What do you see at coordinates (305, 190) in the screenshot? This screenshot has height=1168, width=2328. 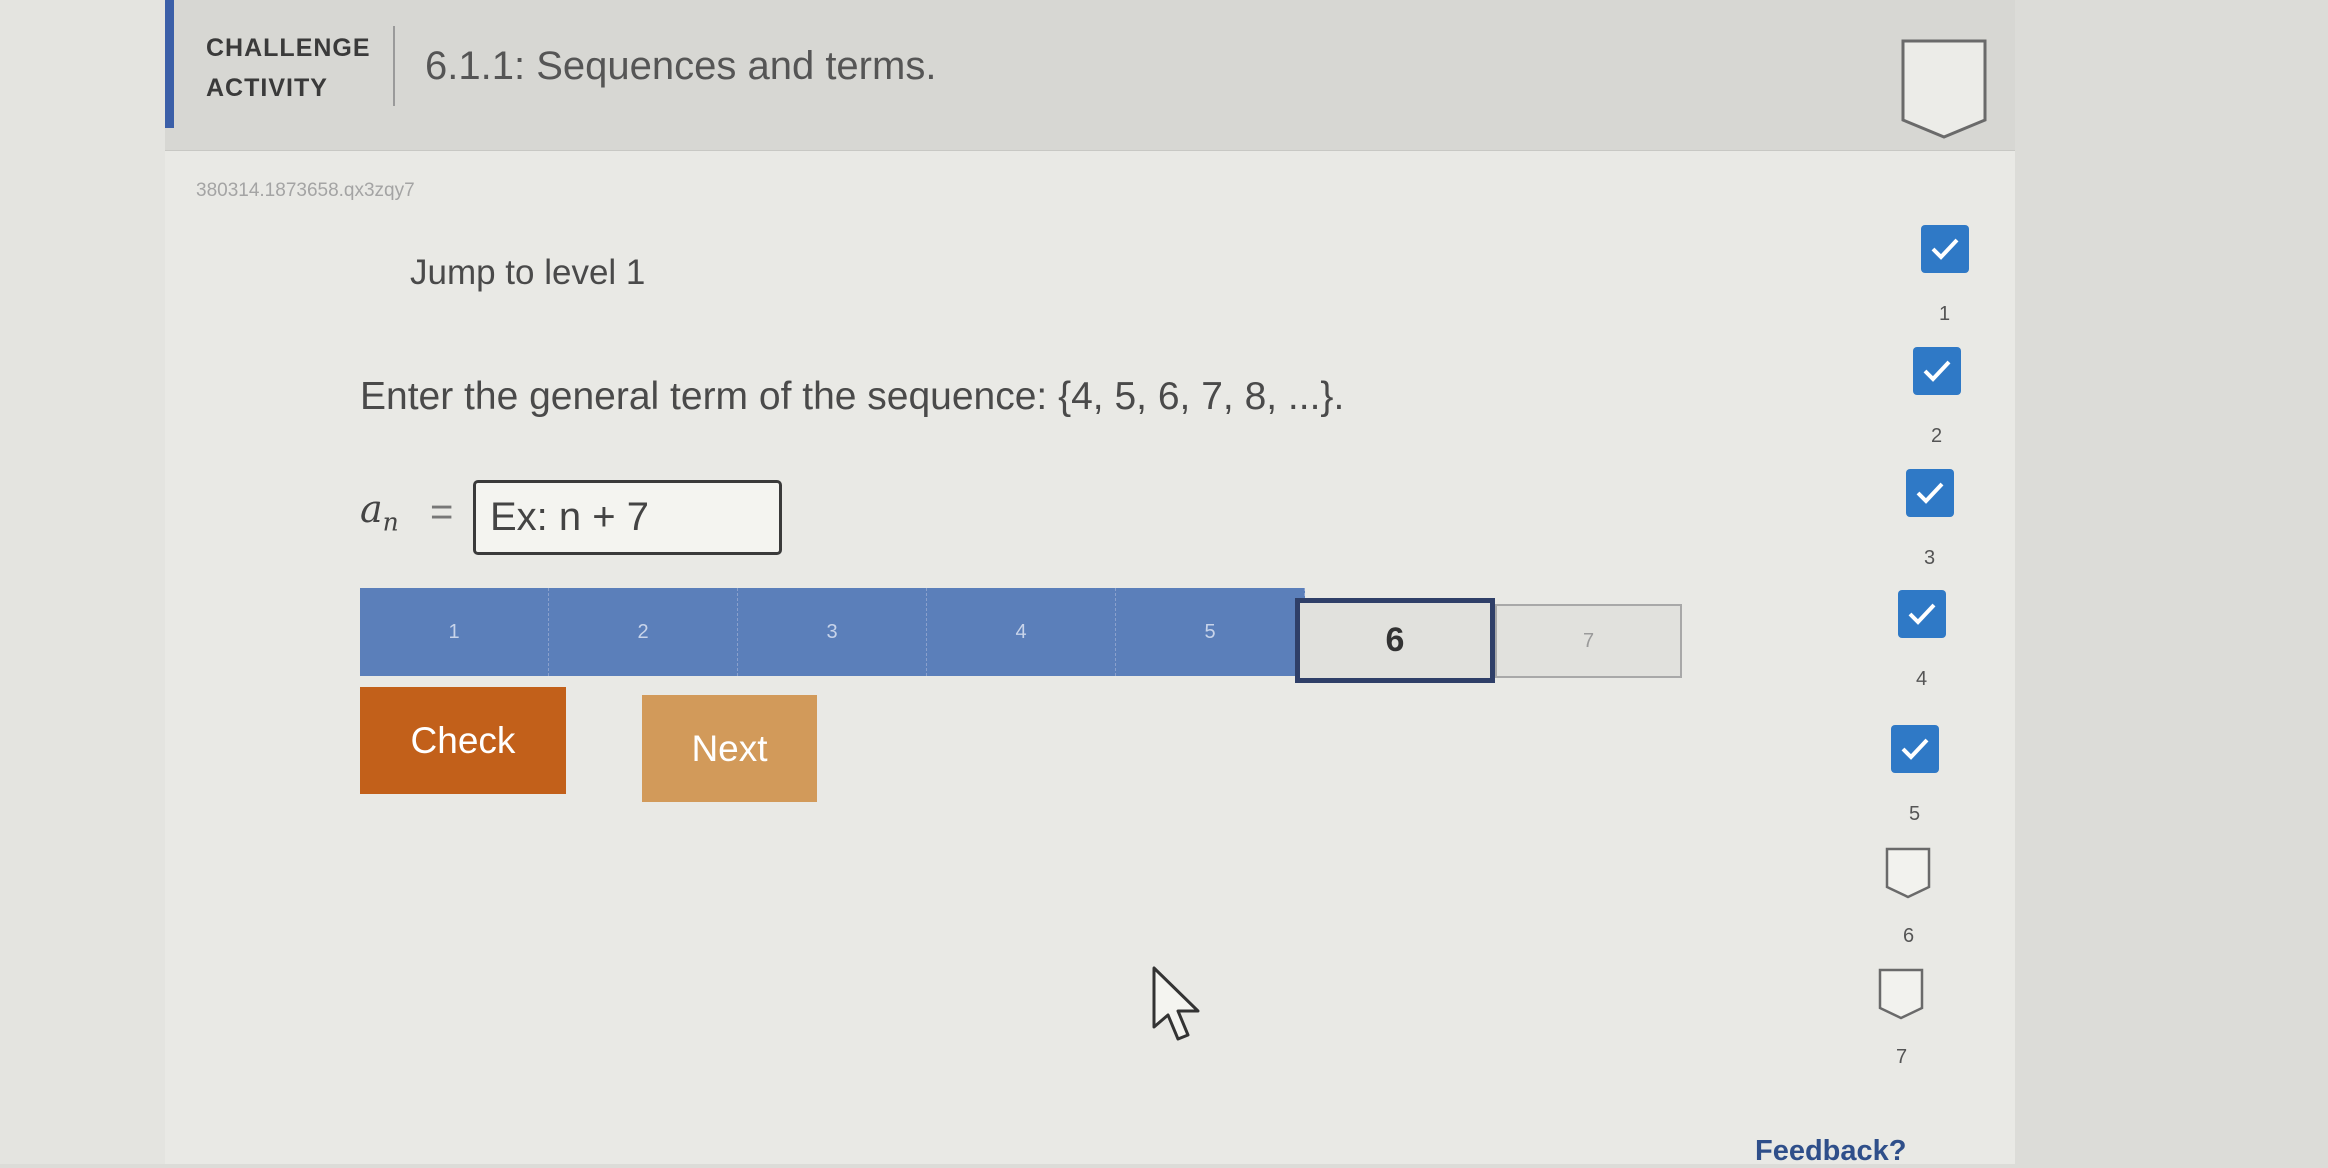 I see `activity-code: 380314.1873658.qx3zqy7` at bounding box center [305, 190].